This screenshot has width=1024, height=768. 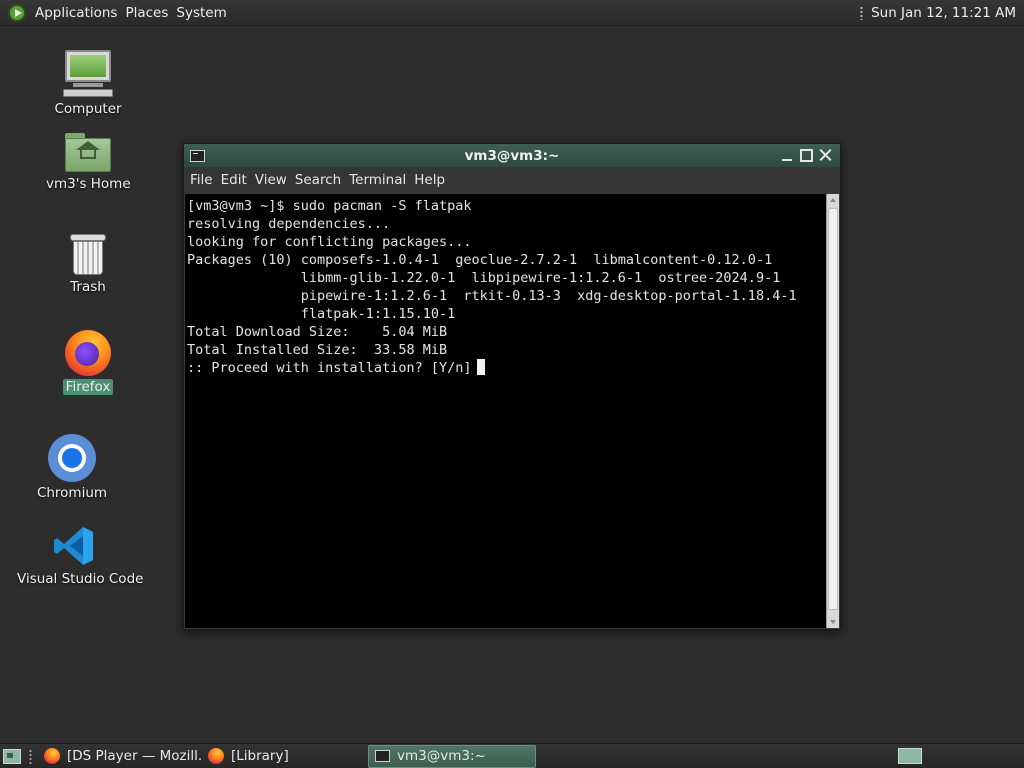 What do you see at coordinates (88, 387) in the screenshot?
I see `desktop-icon-label: Firefox` at bounding box center [88, 387].